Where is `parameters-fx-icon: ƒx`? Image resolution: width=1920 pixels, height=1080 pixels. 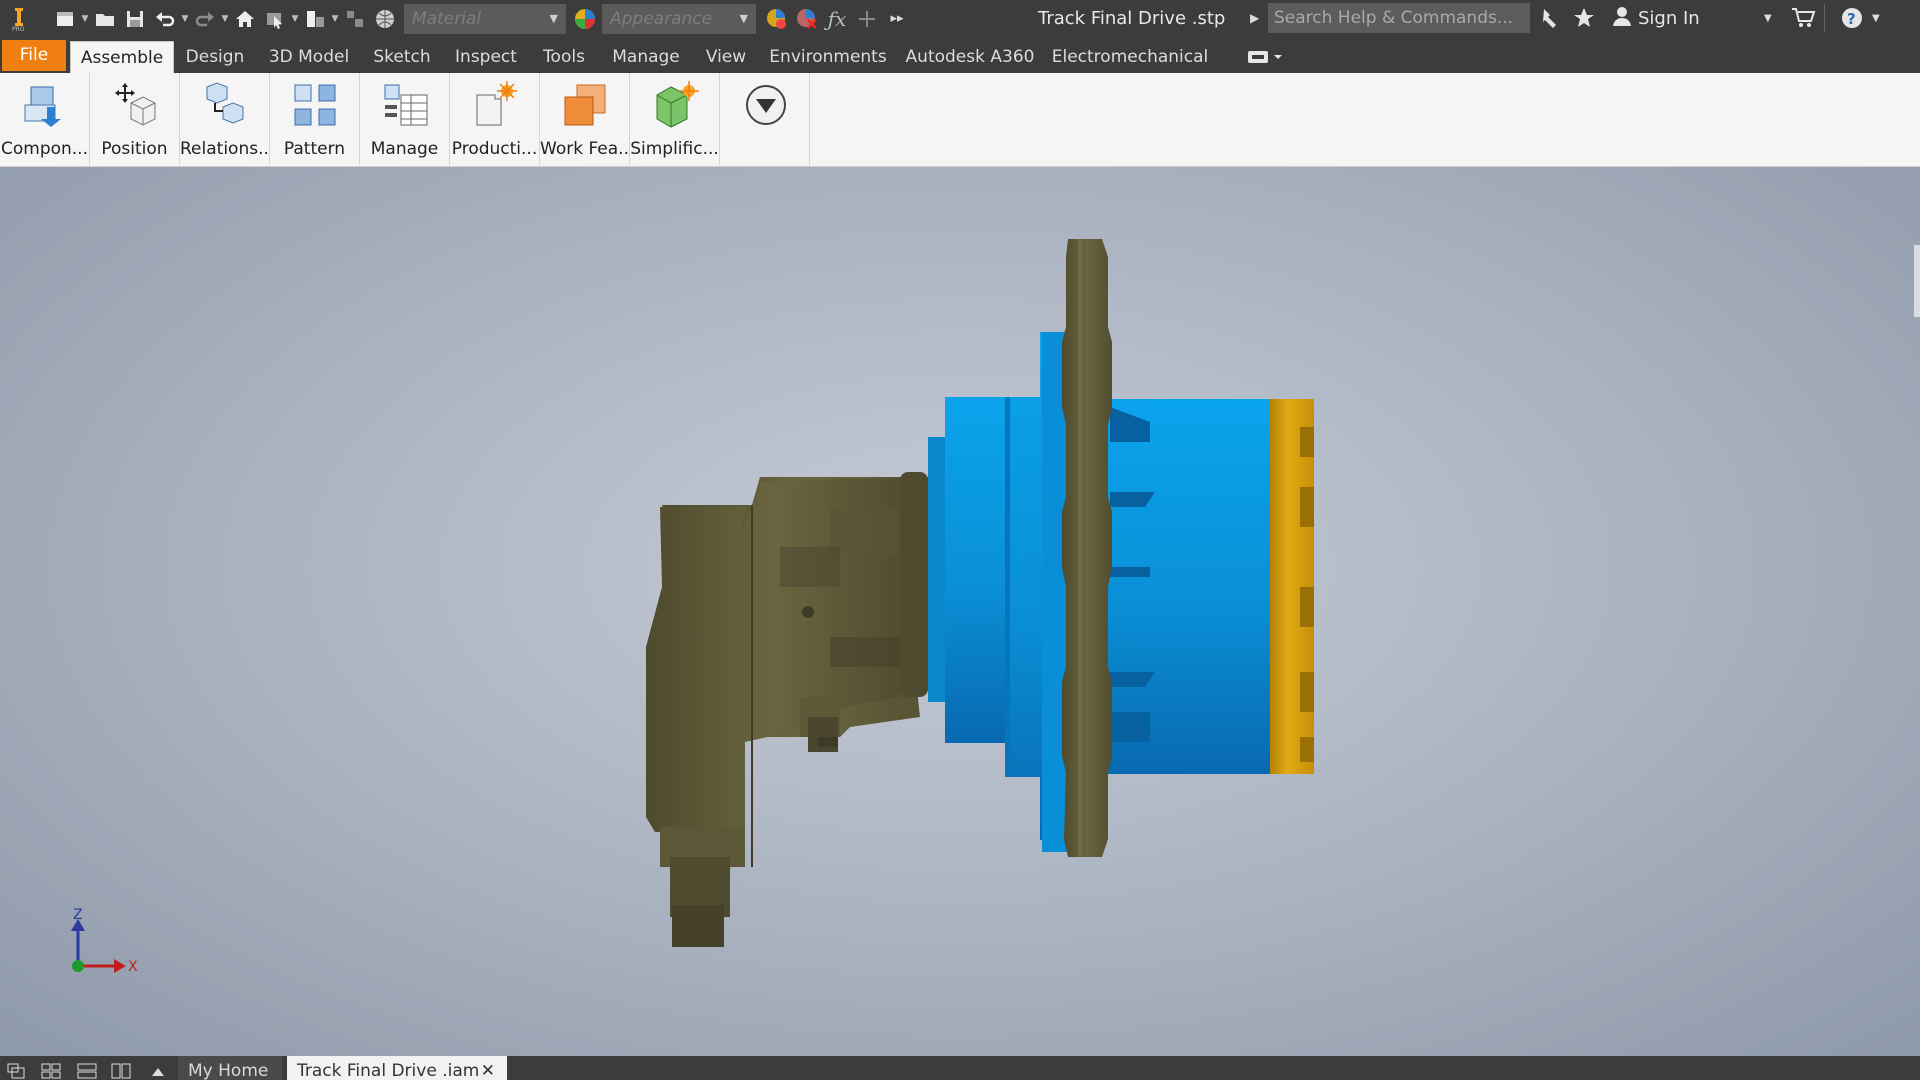 parameters-fx-icon: ƒx is located at coordinates (837, 19).